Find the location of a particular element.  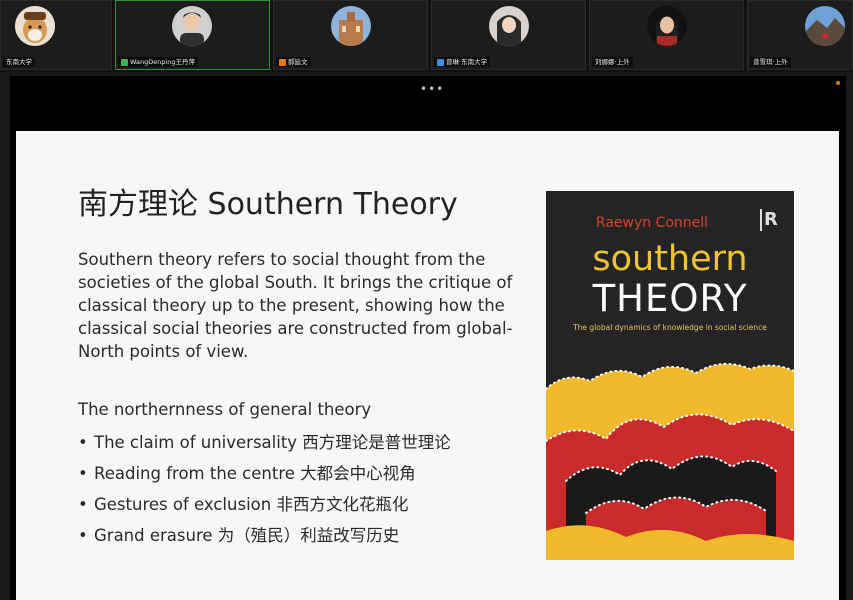

building-avatar is located at coordinates (351, 26).